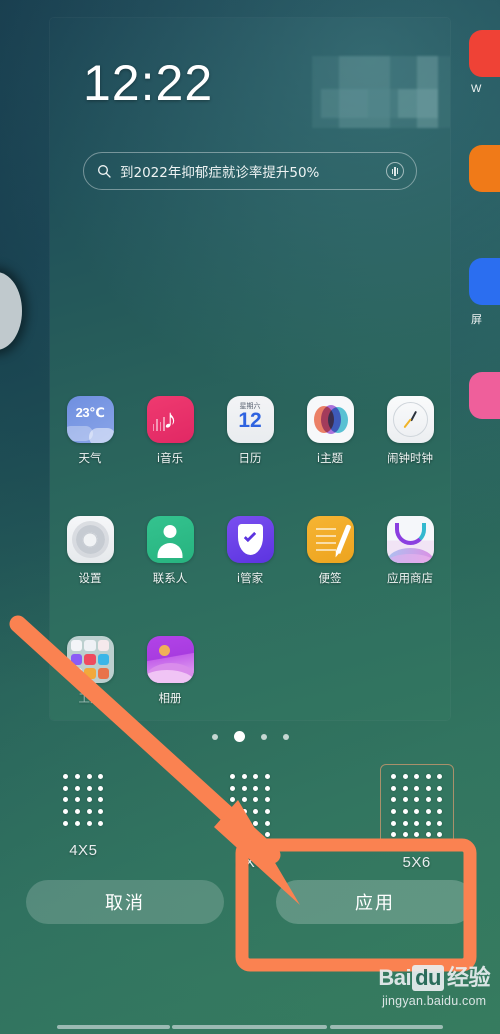  I want to click on baidu-logo: Bai du 经验, so click(434, 976).